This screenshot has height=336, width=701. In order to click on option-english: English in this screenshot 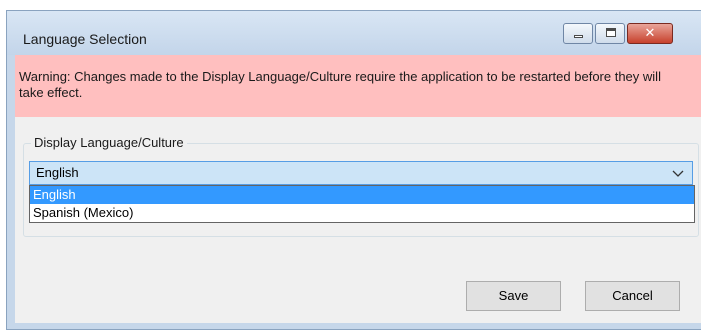, I will do `click(362, 195)`.